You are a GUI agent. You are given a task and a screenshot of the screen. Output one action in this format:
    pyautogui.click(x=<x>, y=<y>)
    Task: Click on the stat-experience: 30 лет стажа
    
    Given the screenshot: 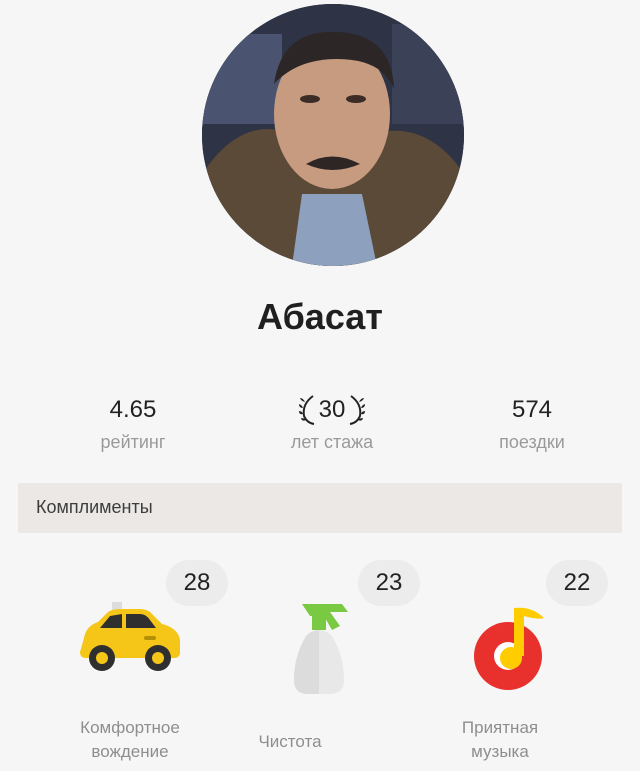 What is the action you would take?
    pyautogui.click(x=332, y=423)
    